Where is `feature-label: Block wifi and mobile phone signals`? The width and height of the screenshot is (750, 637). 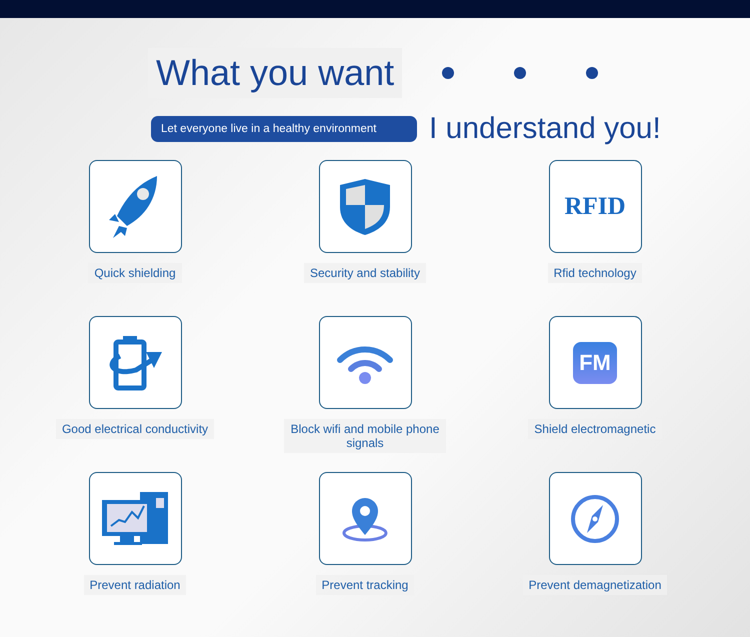 feature-label: Block wifi and mobile phone signals is located at coordinates (365, 436).